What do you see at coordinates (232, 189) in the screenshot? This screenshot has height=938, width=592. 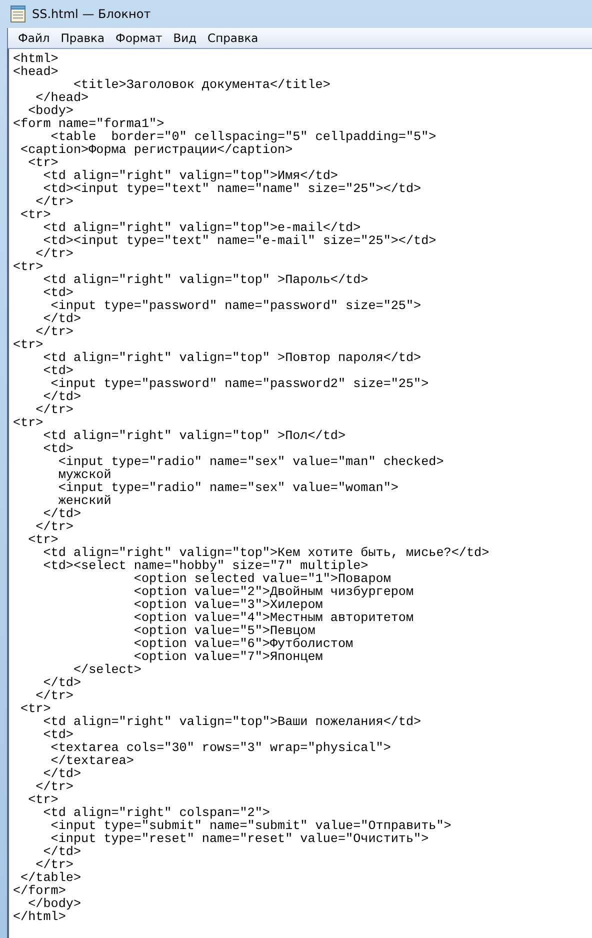 I see `code-line: <td><input type="text" name="name" size="25"></td>` at bounding box center [232, 189].